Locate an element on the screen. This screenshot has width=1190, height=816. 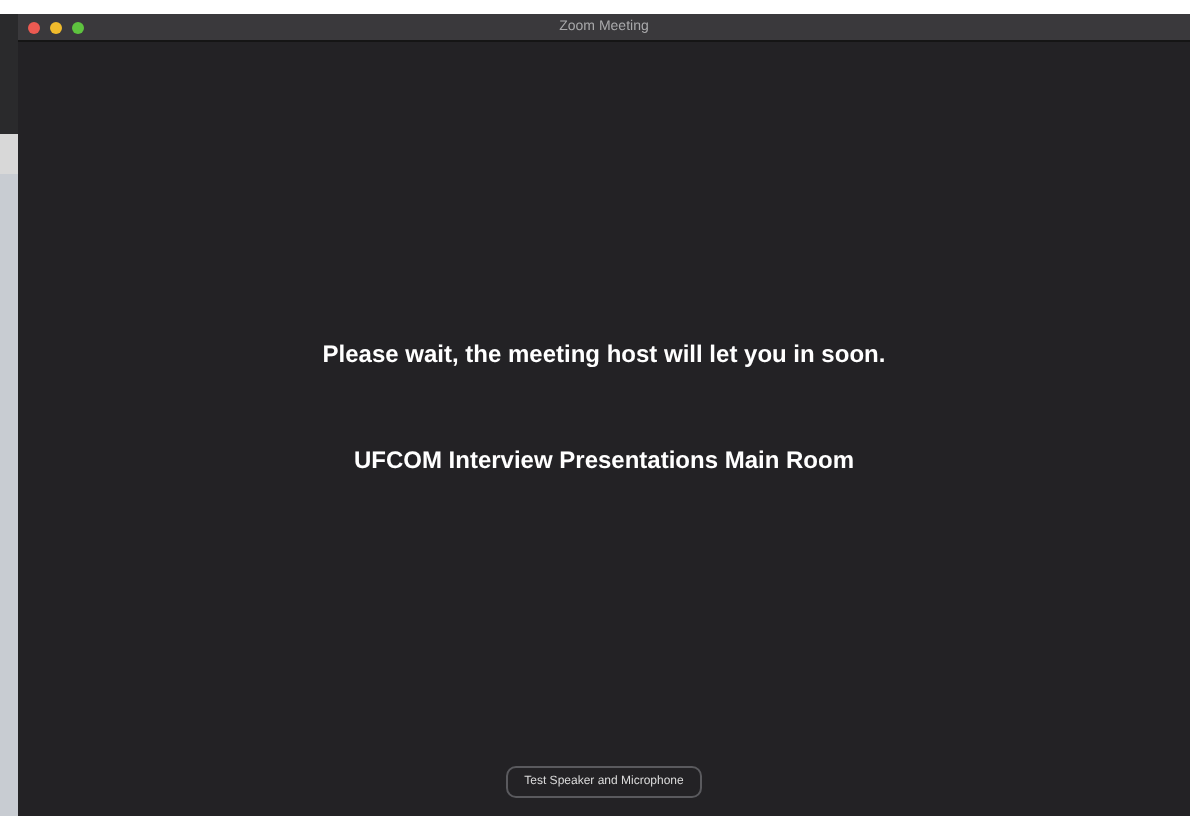
close-icon is located at coordinates (34, 27).